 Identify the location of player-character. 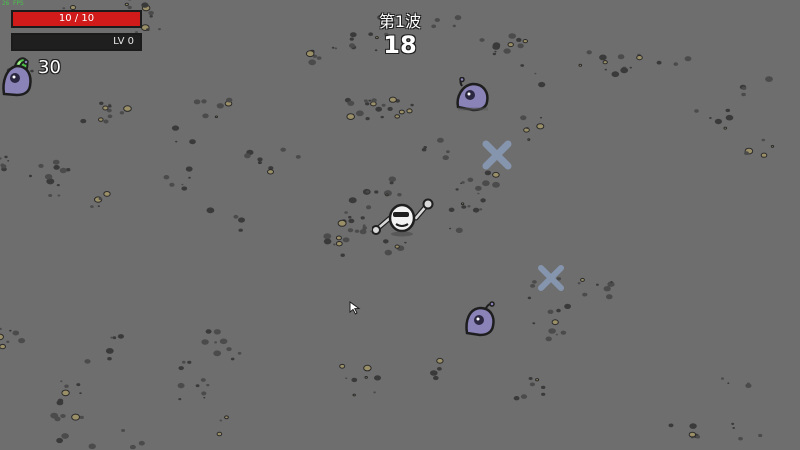
(403, 217).